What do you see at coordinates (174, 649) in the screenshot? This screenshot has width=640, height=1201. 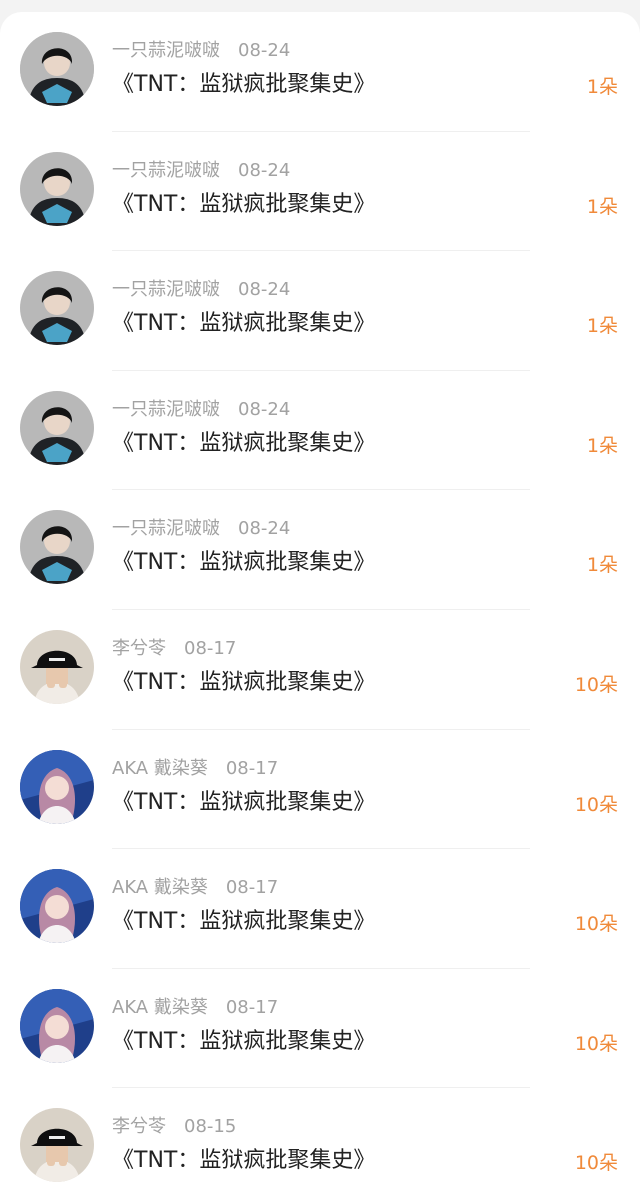 I see `meta-line: 李兮苓 08-17` at bounding box center [174, 649].